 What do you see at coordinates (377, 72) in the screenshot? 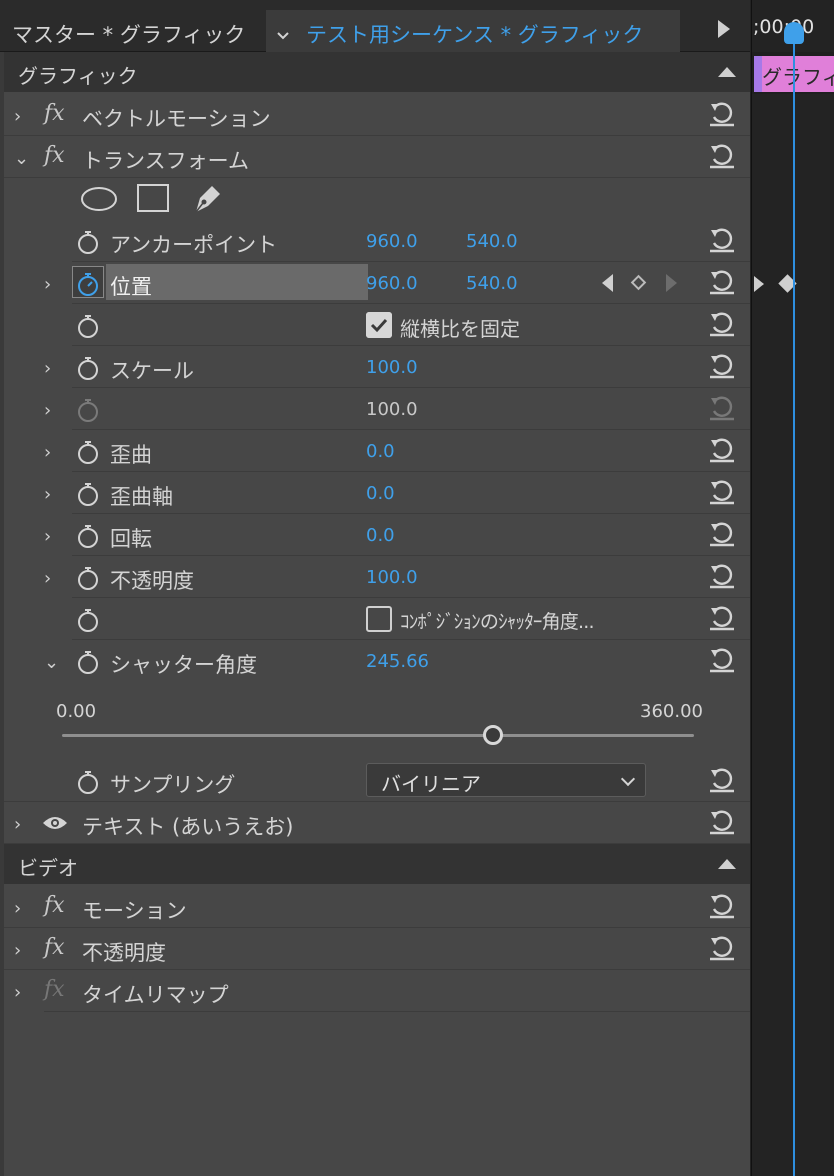
I see `section-header-graphics: グラフィック` at bounding box center [377, 72].